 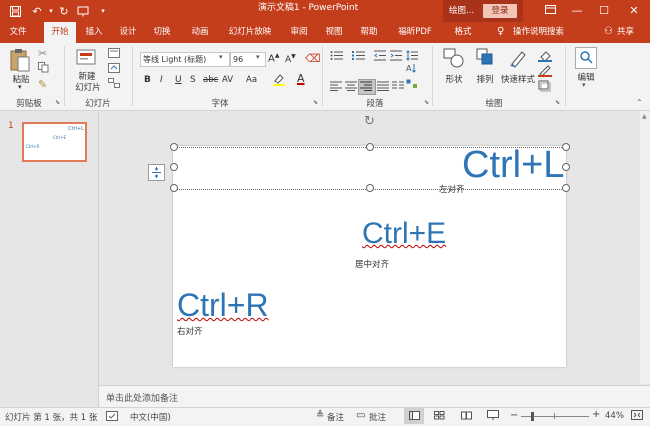 I want to click on shapes-icon, so click(x=454, y=59).